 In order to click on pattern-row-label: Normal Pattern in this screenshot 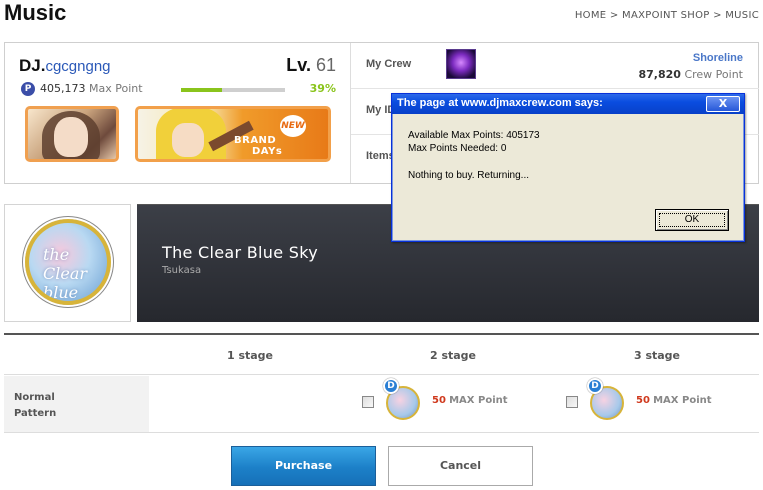, I will do `click(35, 405)`.